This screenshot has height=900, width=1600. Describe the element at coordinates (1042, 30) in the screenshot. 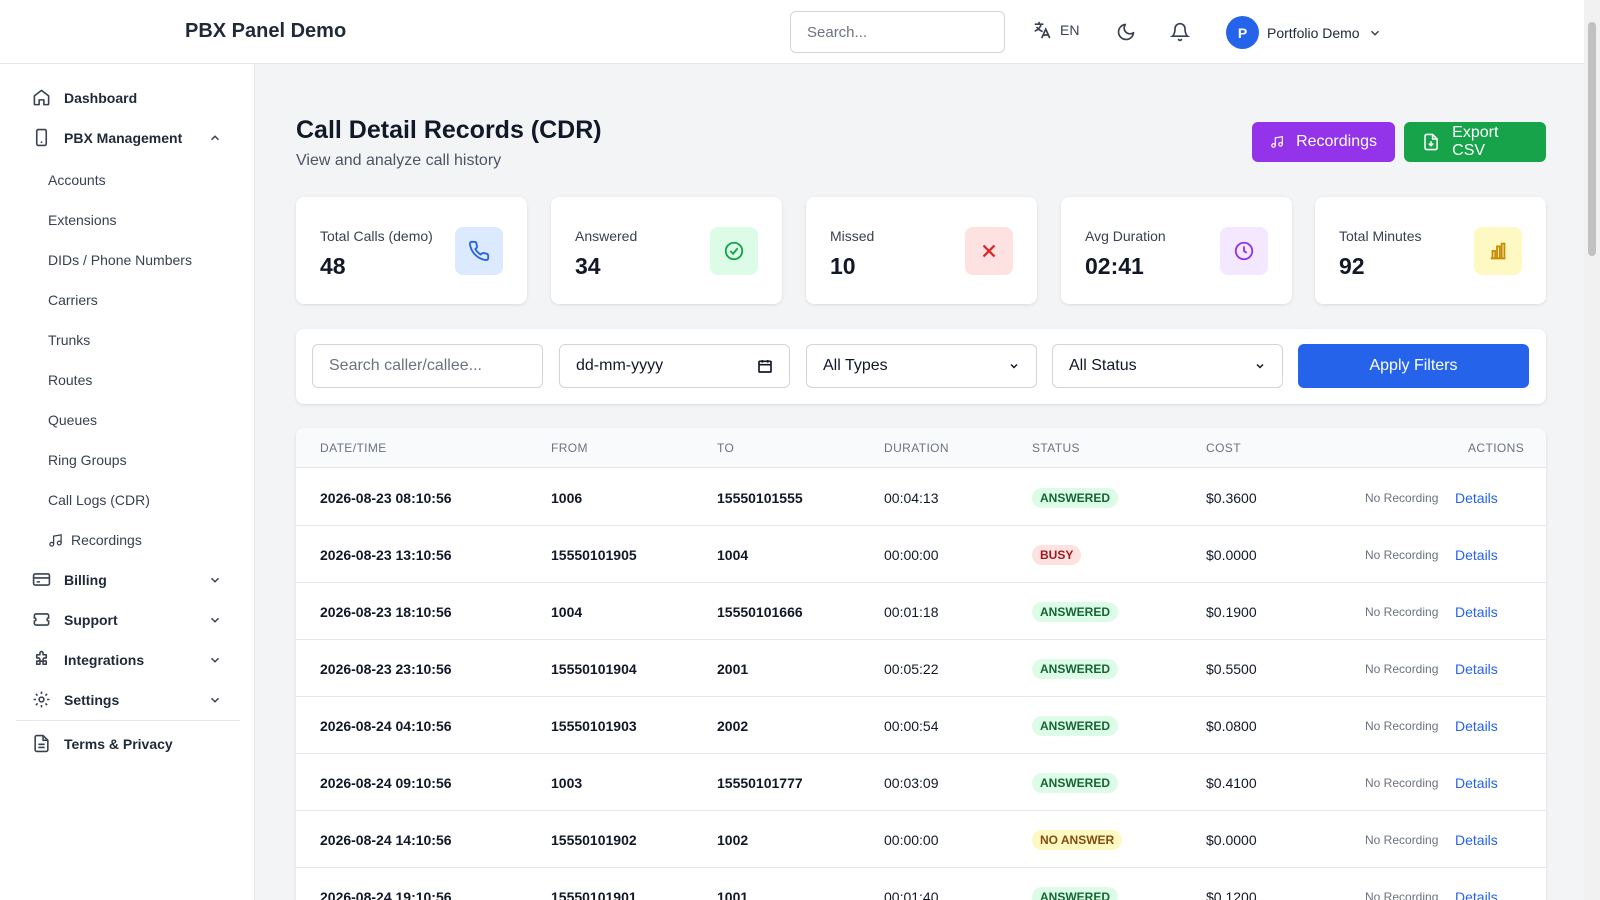

I see `translate-icon` at that location.